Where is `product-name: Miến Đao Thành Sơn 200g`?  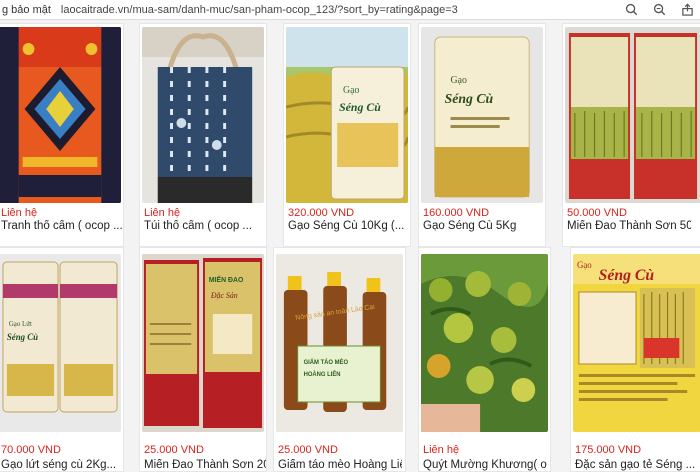
product-name: Miến Đao Thành Sơn 200g is located at coordinates (205, 465).